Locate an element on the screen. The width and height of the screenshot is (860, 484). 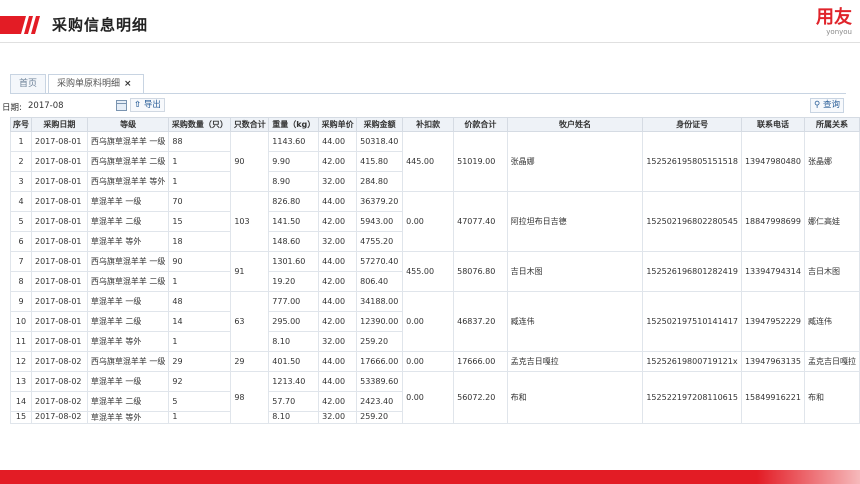
brand-logo: 用友 yonyou is located at coordinates (834, 22).